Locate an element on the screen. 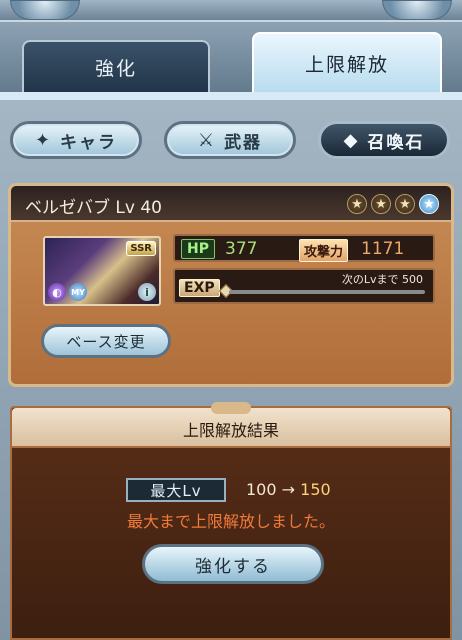 This screenshot has height=640, width=462. max-level-label: 最大Lv is located at coordinates (176, 490).